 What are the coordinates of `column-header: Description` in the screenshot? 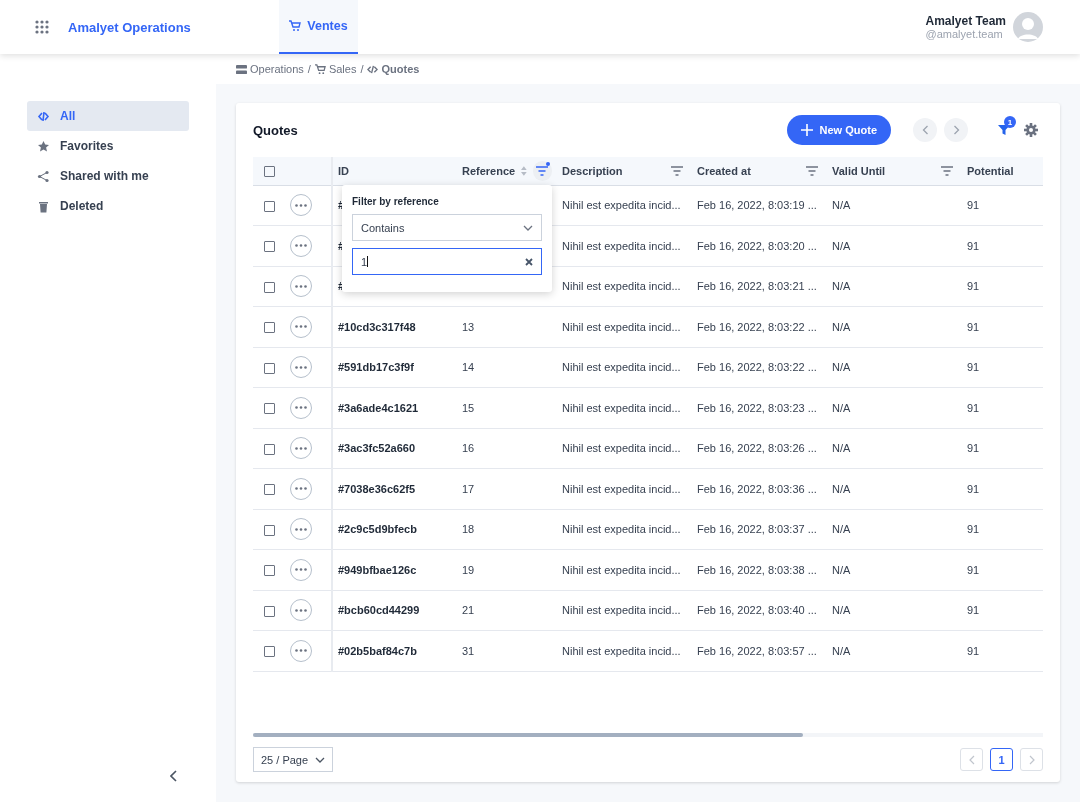 It's located at (592, 170).